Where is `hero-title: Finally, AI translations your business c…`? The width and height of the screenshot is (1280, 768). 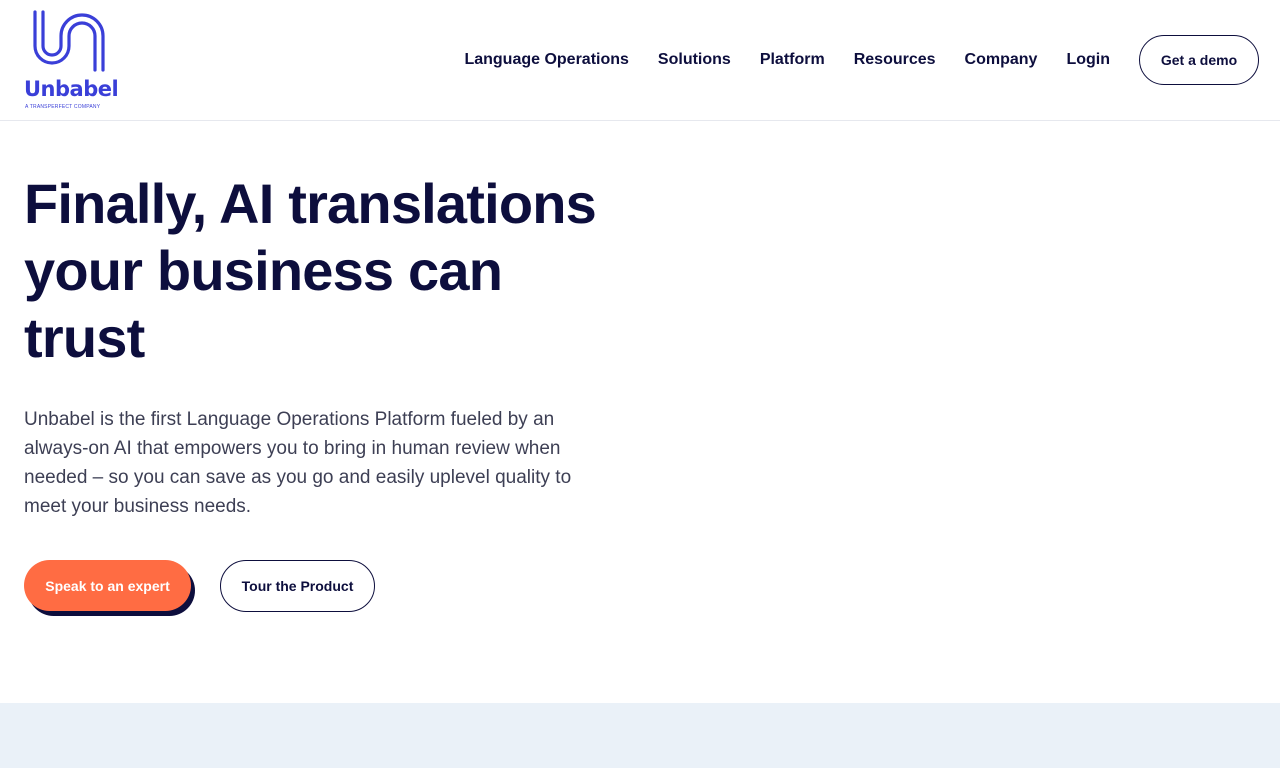
hero-title: Finally, AI translations your business c… is located at coordinates (310, 270).